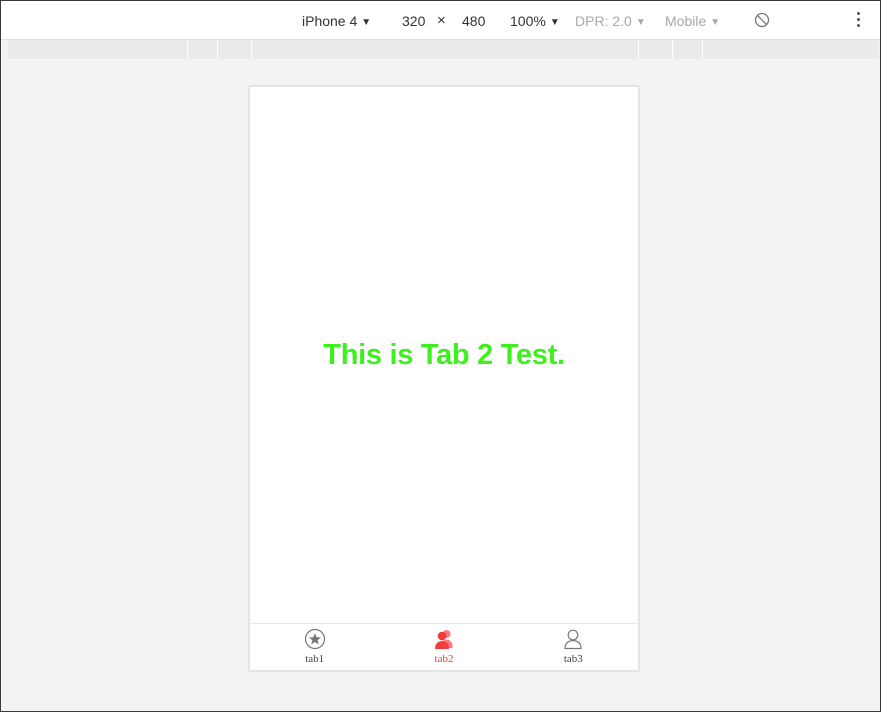  What do you see at coordinates (603, 21) in the screenshot?
I see `dpr-value: DPR: 2.0` at bounding box center [603, 21].